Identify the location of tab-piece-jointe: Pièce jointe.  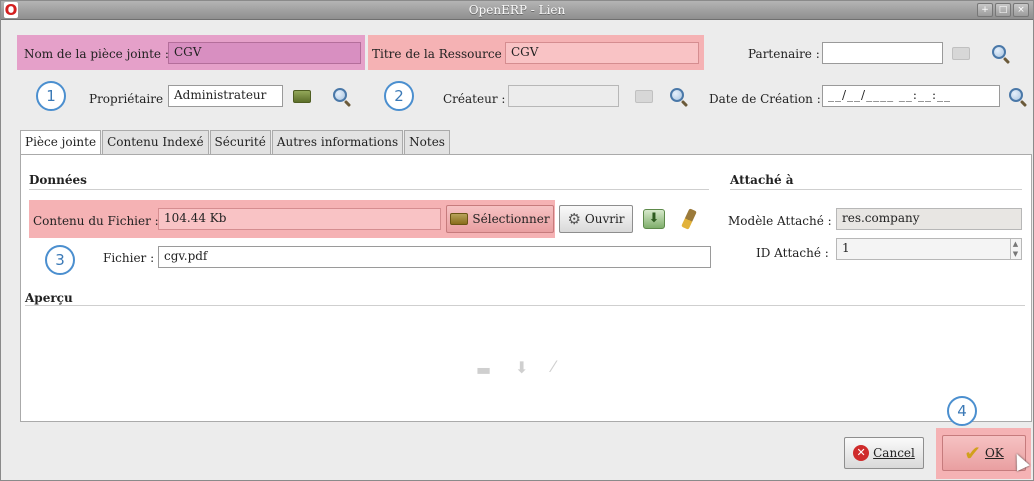
(61, 143).